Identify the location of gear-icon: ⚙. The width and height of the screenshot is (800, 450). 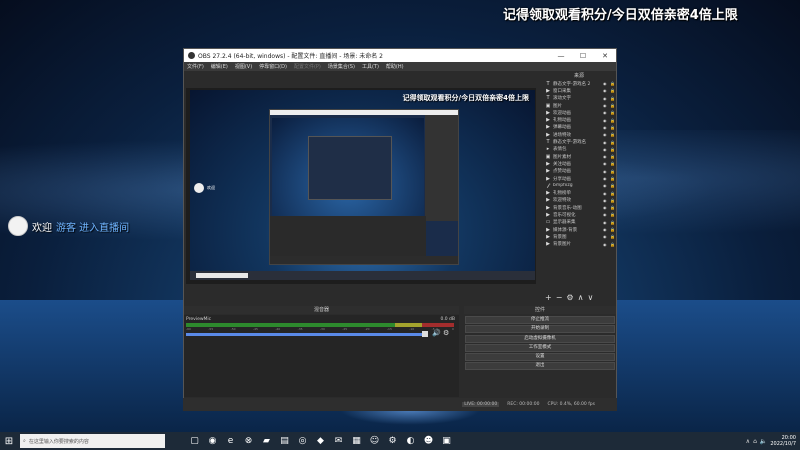
(446, 333).